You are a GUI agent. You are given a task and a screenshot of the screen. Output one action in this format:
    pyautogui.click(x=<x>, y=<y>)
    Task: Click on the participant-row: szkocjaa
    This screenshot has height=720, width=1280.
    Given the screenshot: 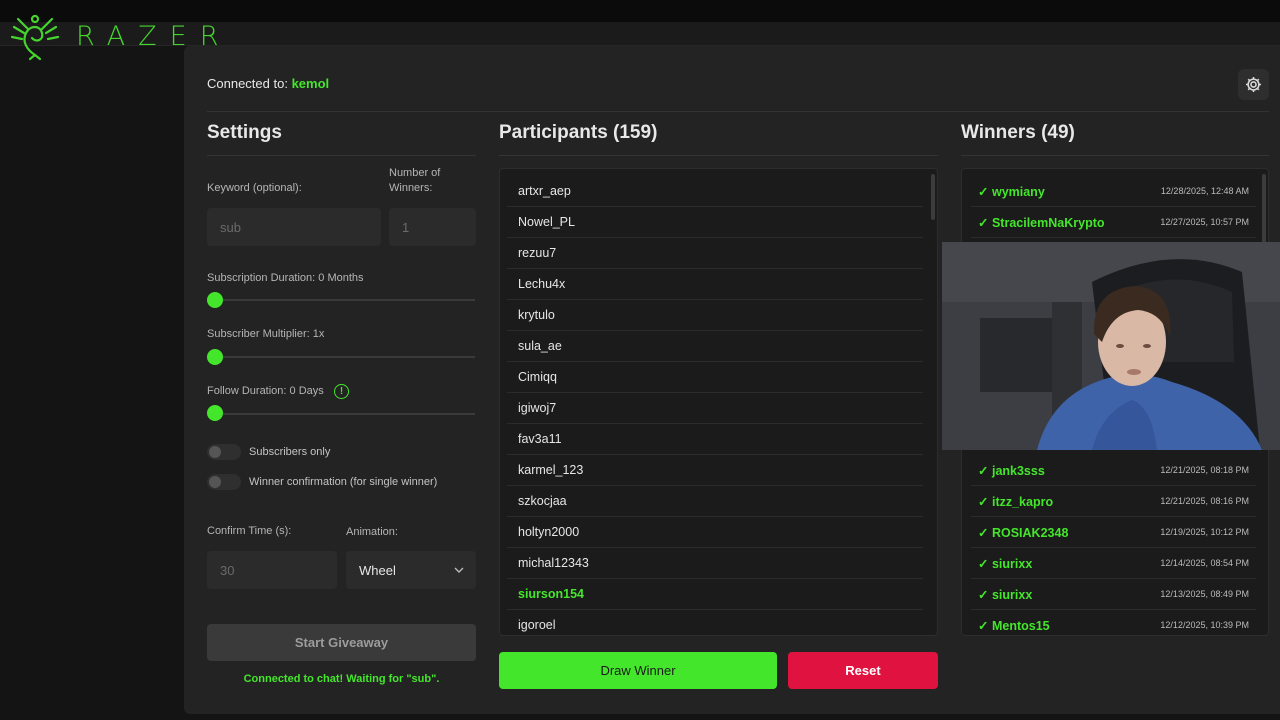 What is the action you would take?
    pyautogui.click(x=715, y=501)
    